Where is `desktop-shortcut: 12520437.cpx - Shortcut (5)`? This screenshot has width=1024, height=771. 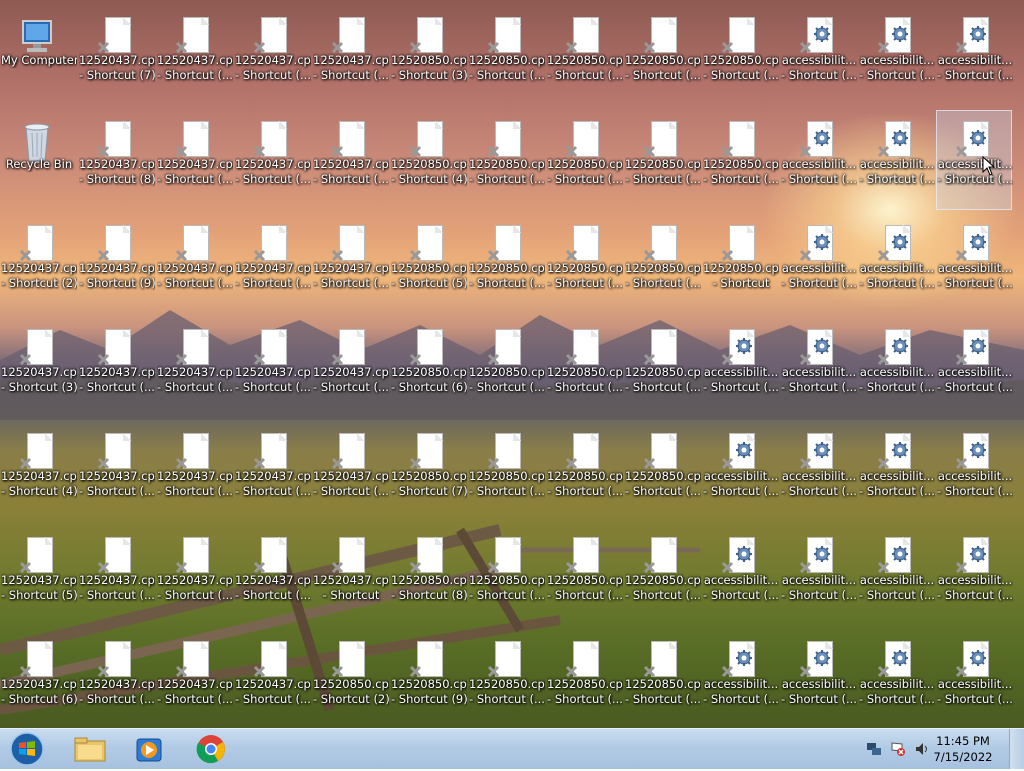 desktop-shortcut: 12520437.cpx - Shortcut (5) is located at coordinates (38, 576).